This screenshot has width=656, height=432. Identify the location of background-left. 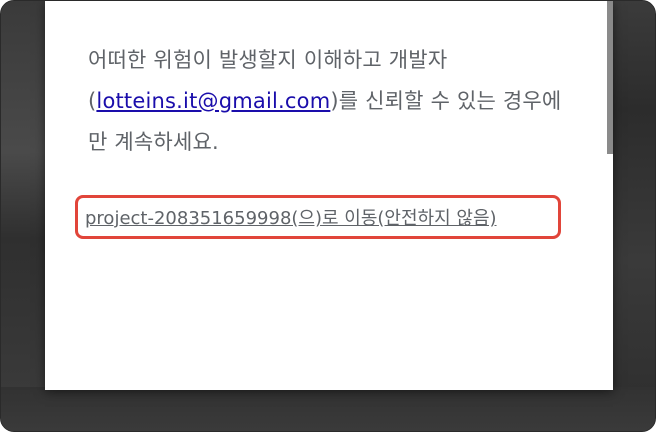
(23, 216).